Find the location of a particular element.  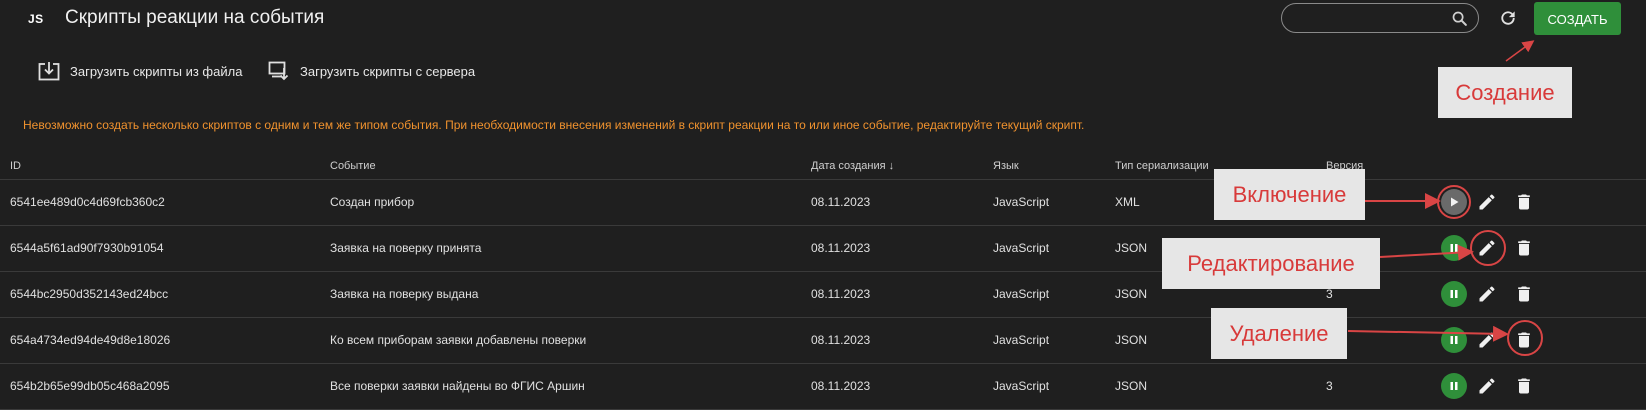

refresh-icon is located at coordinates (1508, 18).